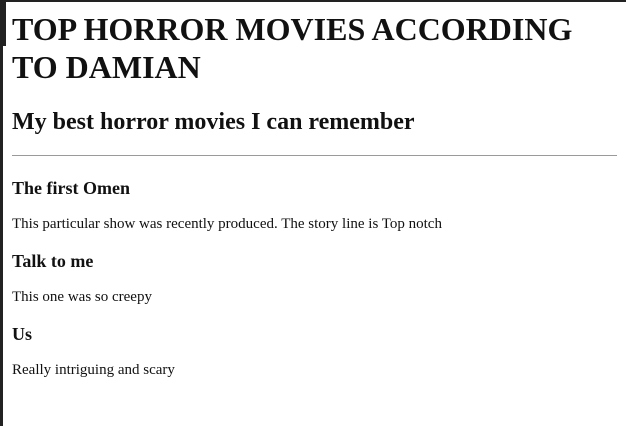  What do you see at coordinates (71, 188) in the screenshot?
I see `movie-title: The first Omen` at bounding box center [71, 188].